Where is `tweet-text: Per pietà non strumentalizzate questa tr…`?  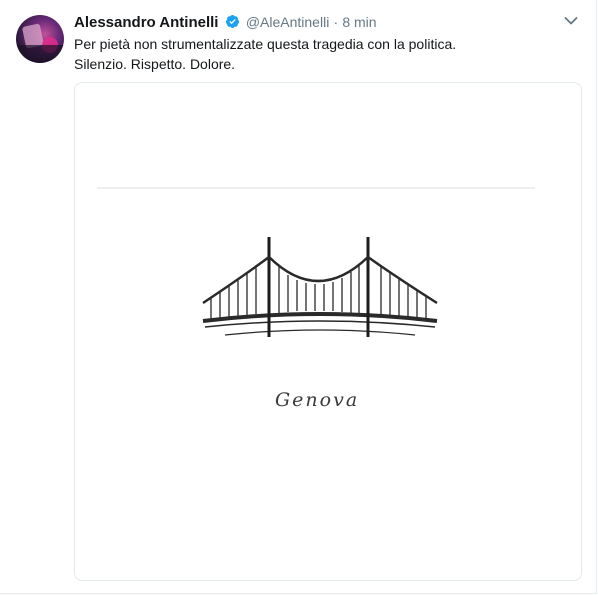
tweet-text: Per pietà non strumentalizzate questa tr… is located at coordinates (324, 54).